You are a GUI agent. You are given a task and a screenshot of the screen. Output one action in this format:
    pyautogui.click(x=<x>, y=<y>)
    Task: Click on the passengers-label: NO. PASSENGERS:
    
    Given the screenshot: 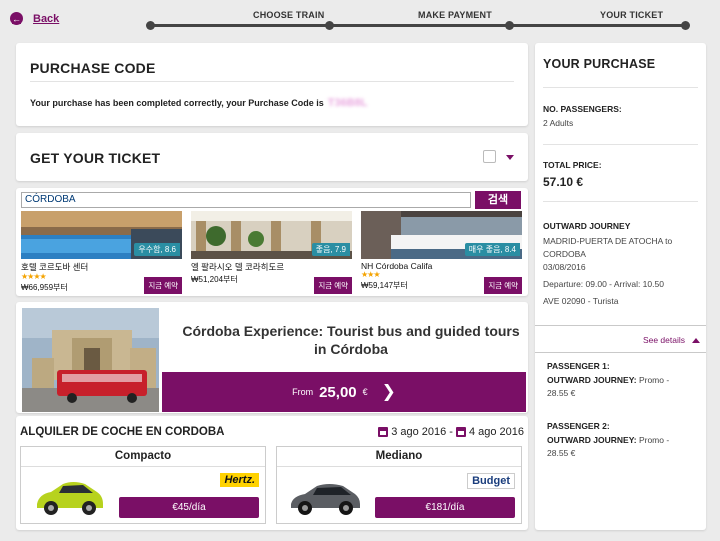 What is the action you would take?
    pyautogui.click(x=582, y=109)
    